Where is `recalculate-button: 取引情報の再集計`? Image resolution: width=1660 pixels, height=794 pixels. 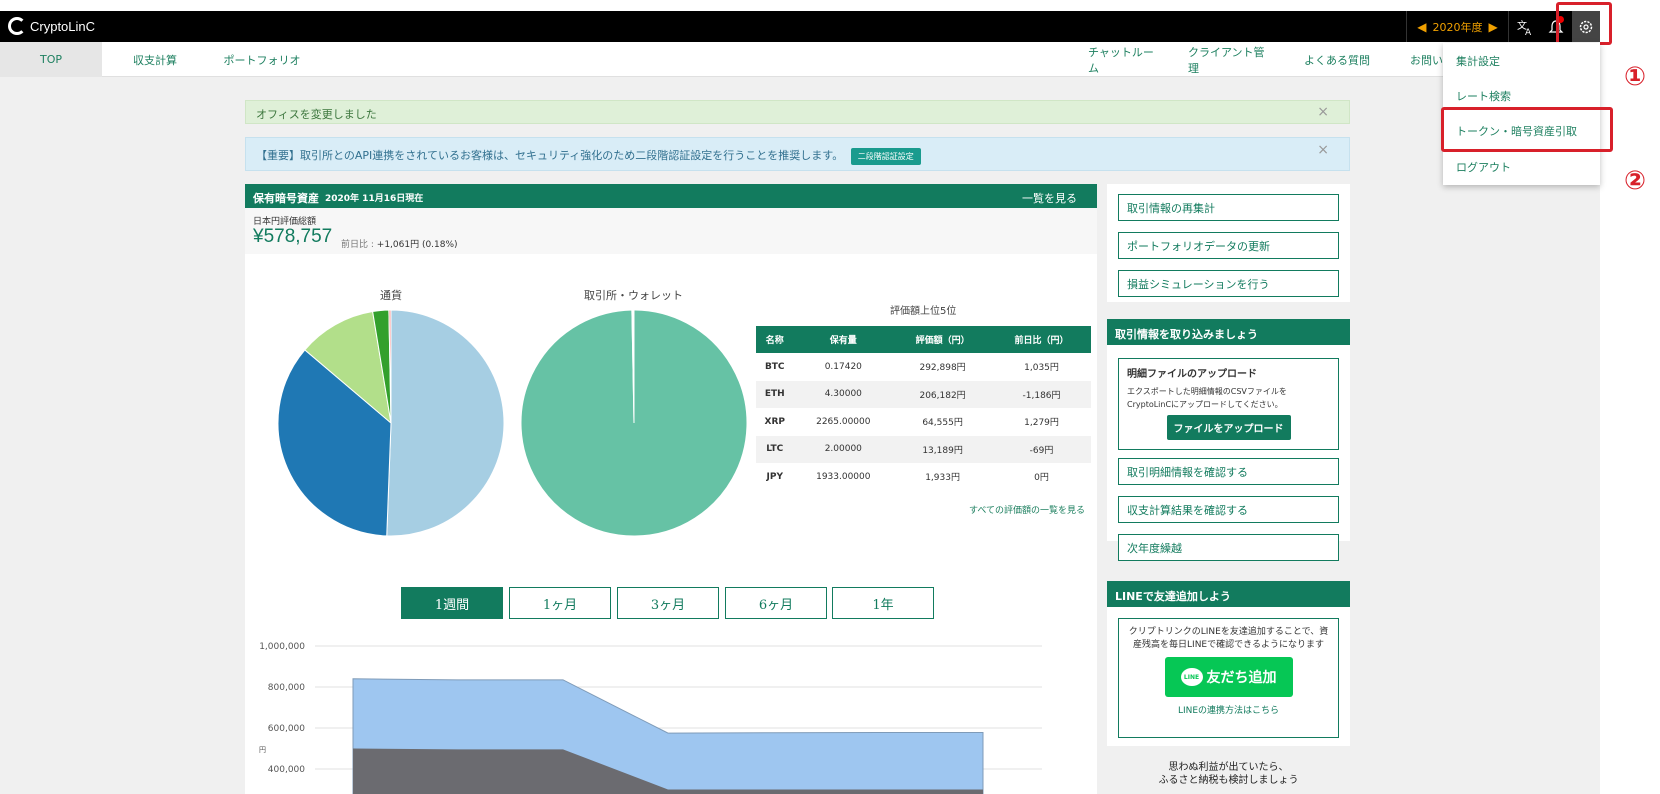 recalculate-button: 取引情報の再集計 is located at coordinates (1228, 207).